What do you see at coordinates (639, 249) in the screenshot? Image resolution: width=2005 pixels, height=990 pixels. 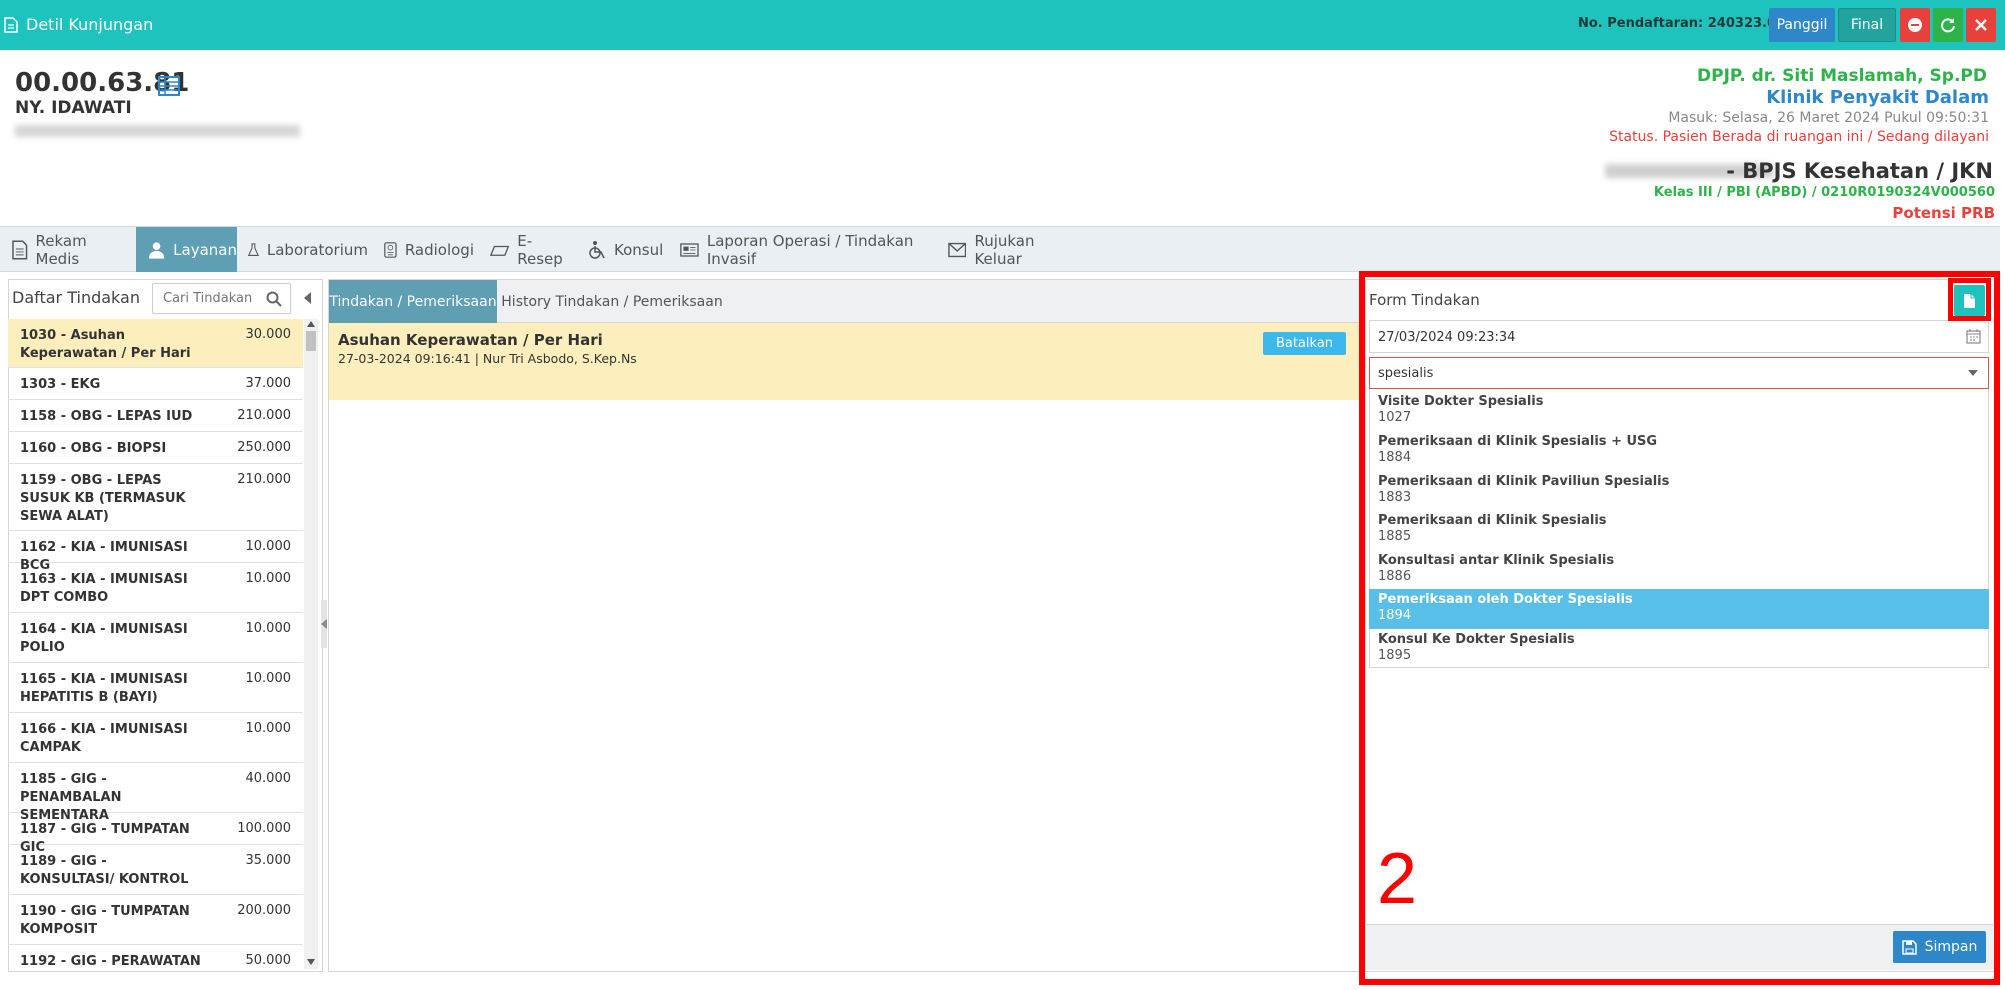 I see `tab-label: Konsul` at bounding box center [639, 249].